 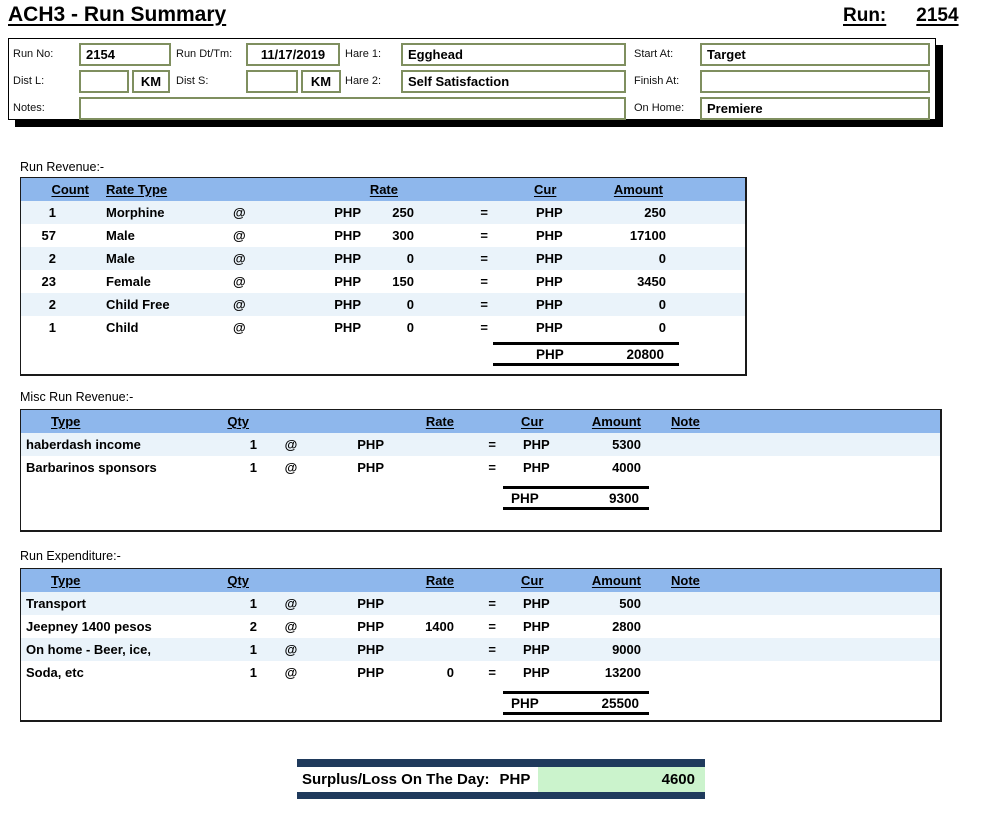 What do you see at coordinates (685, 421) in the screenshot?
I see `misc-header-note: Note` at bounding box center [685, 421].